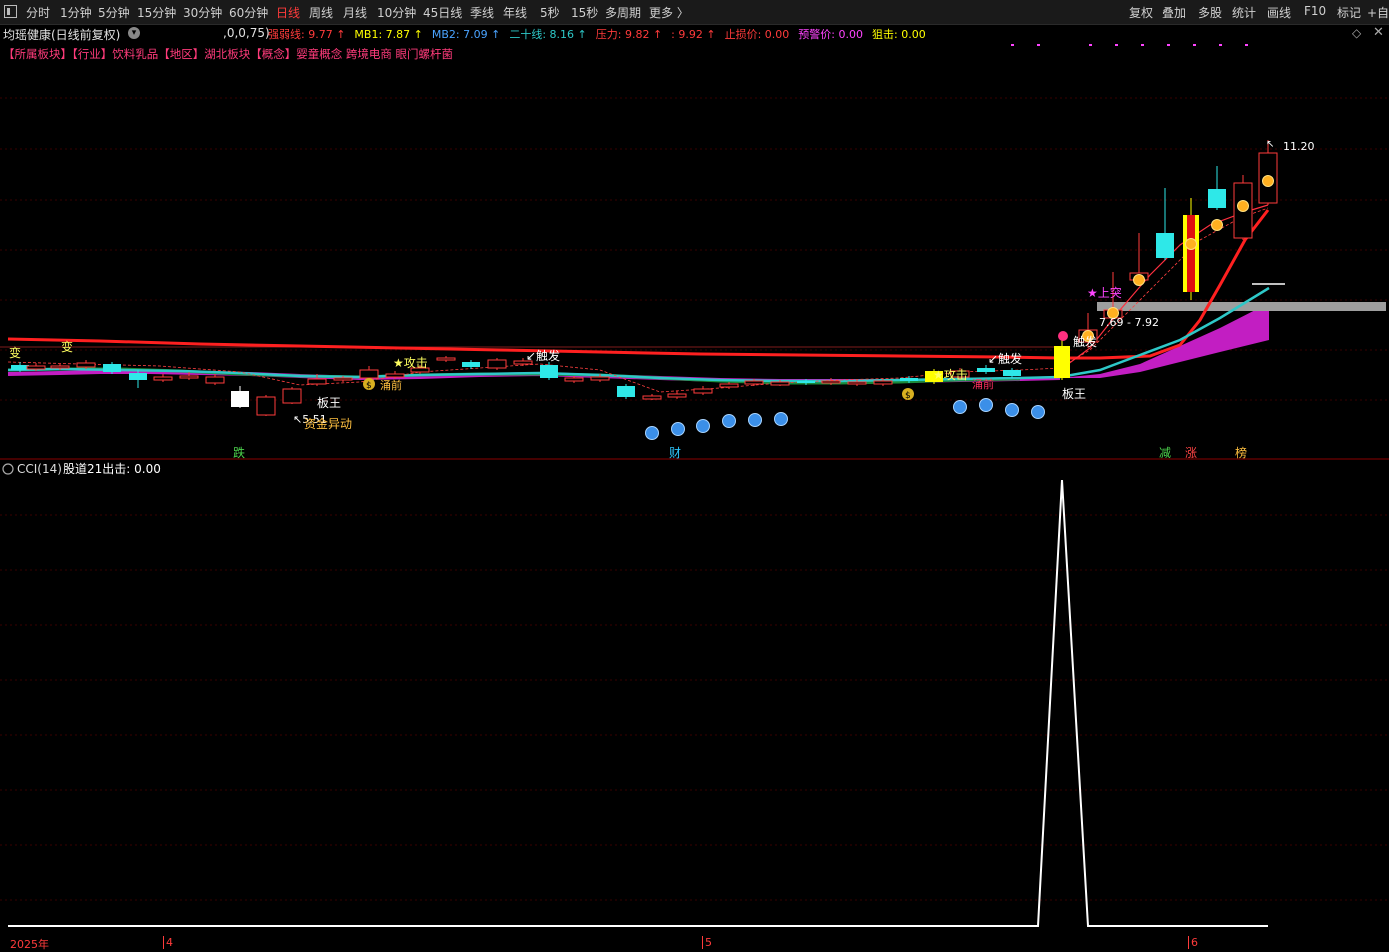 This screenshot has width=1389, height=952. I want to click on bian-label-1: 变, so click(15, 352).